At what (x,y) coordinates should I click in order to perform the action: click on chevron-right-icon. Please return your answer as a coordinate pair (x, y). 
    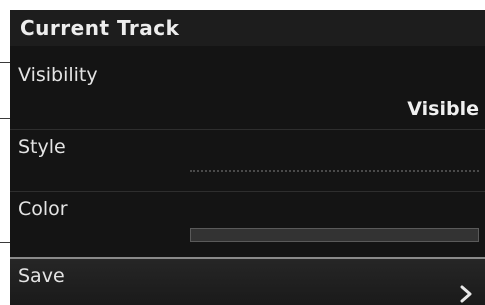
    Looking at the image, I should click on (466, 294).